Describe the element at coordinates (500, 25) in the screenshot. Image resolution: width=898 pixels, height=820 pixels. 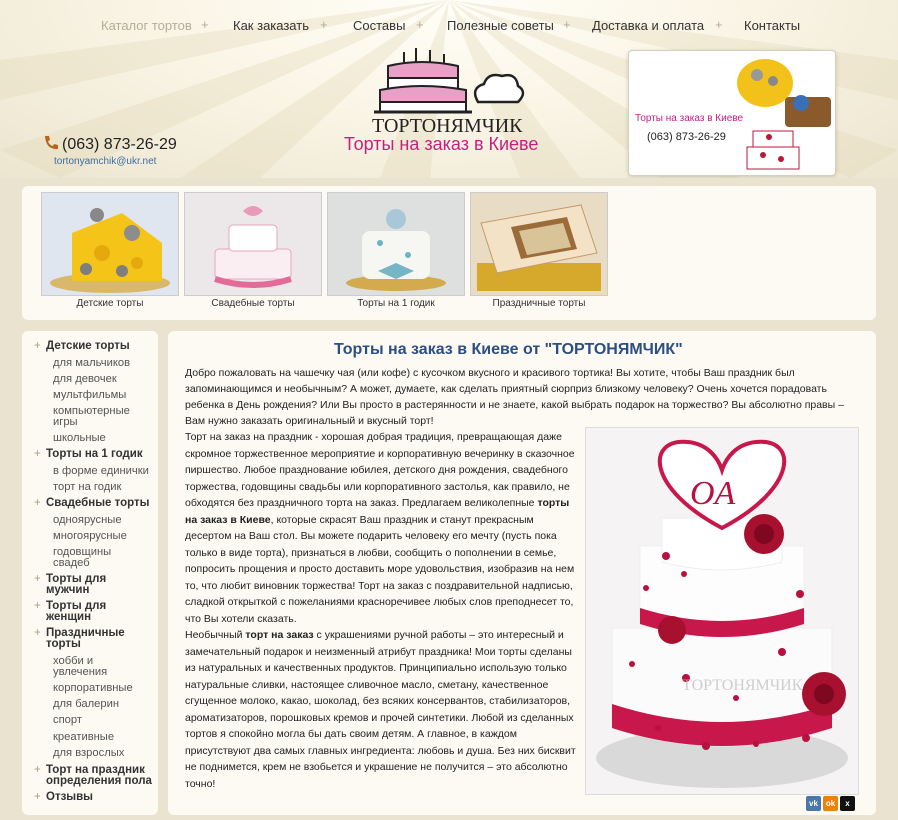
I see `nav-useful-tips: Полезные советы` at that location.